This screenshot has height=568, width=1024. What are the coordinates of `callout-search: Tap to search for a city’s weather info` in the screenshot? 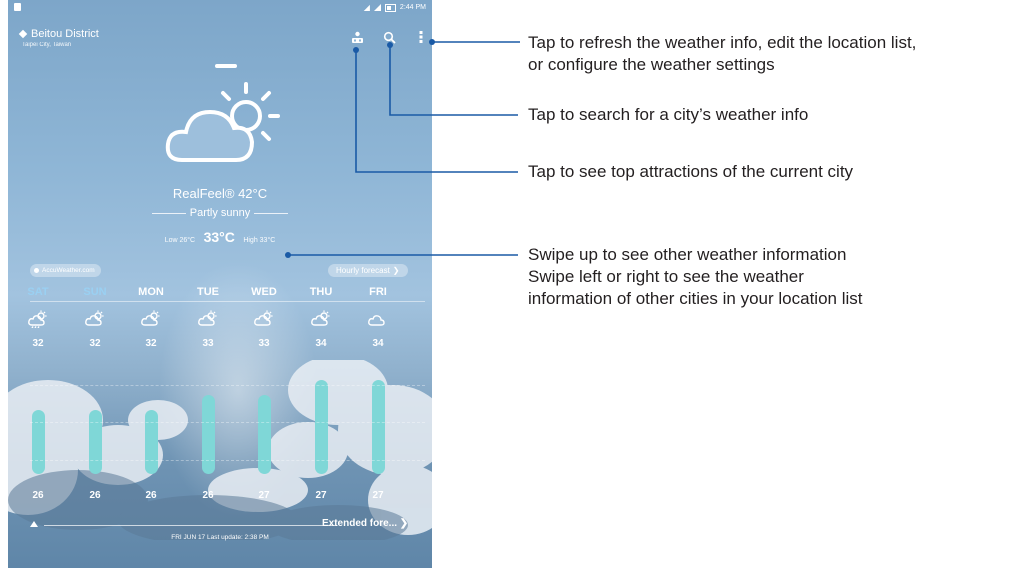 It's located at (668, 114).